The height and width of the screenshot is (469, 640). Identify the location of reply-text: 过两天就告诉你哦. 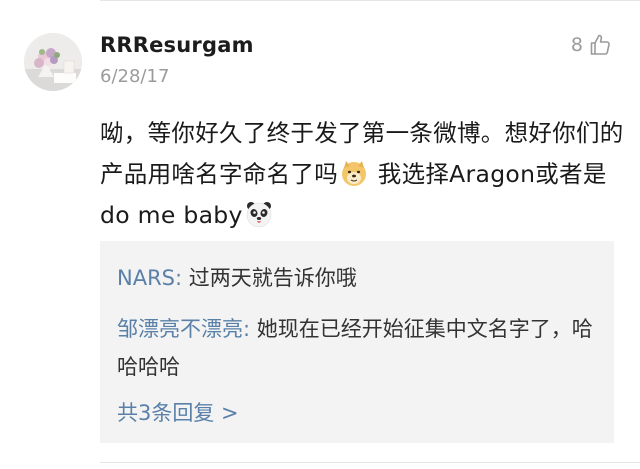
(272, 278).